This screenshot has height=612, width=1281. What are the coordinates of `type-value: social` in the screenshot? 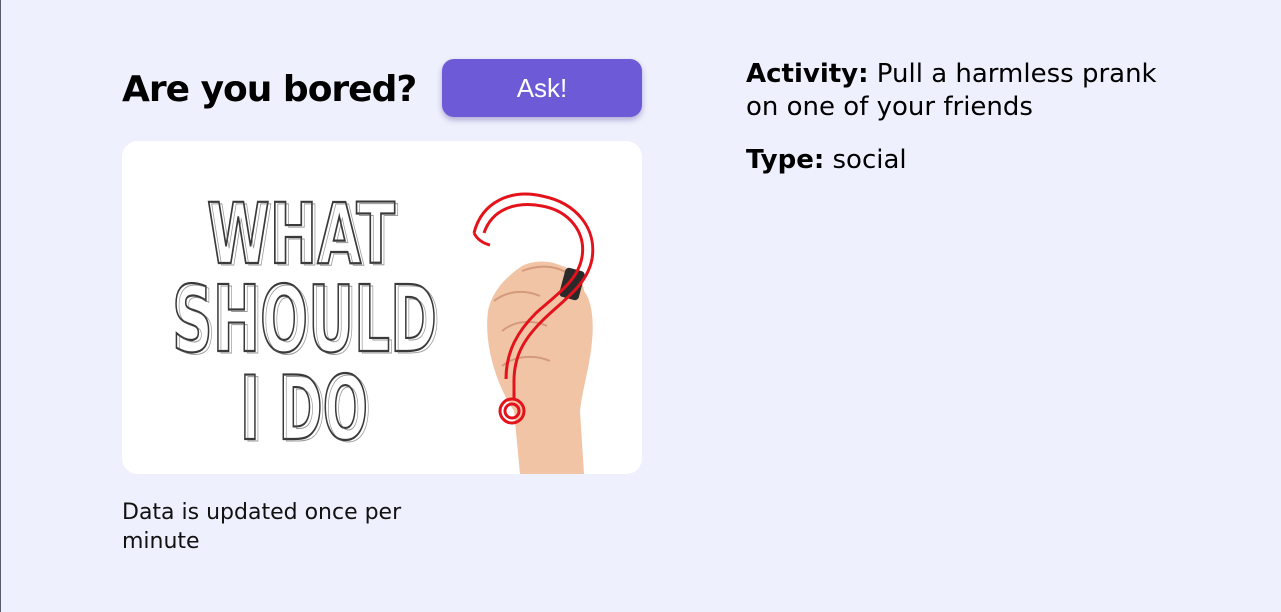 It's located at (869, 160).